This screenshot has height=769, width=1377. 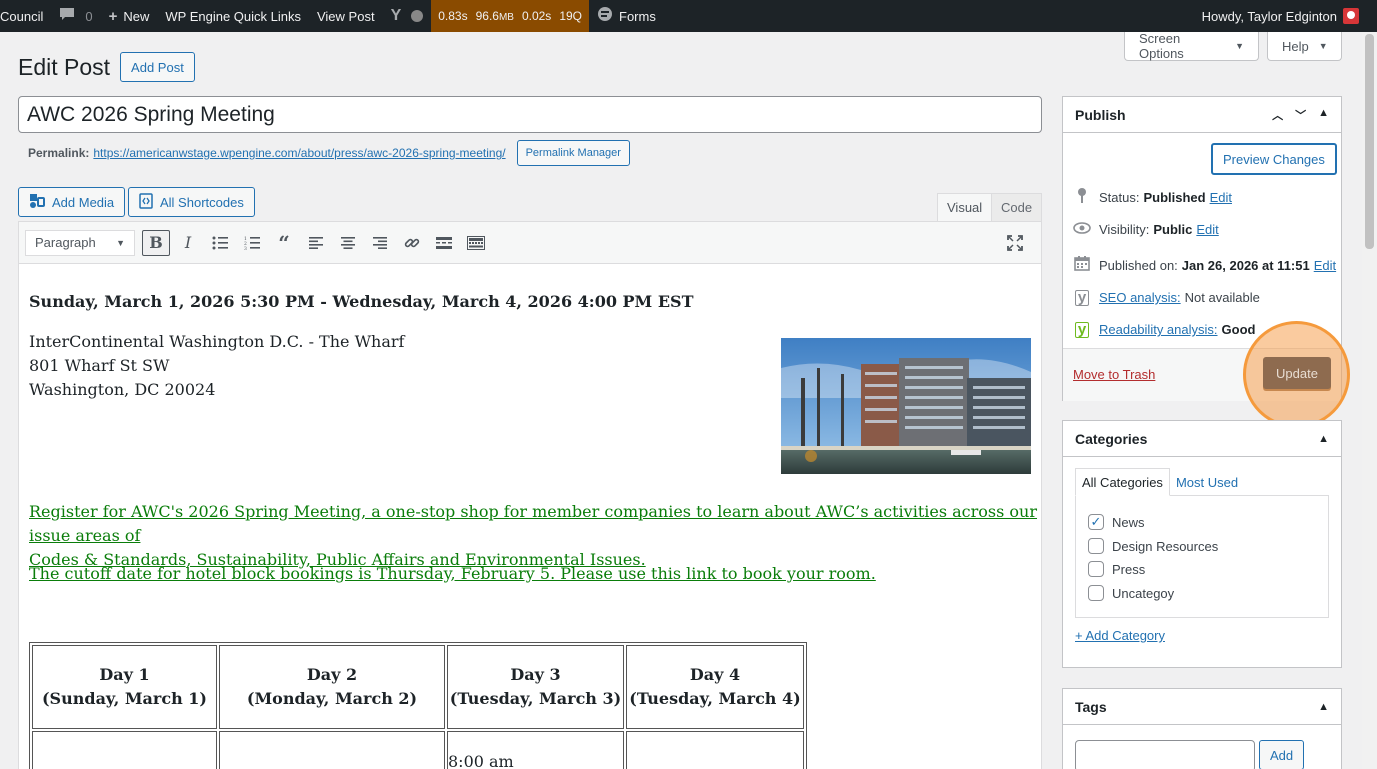 I want to click on site-name-link: Council, so click(x=25, y=16).